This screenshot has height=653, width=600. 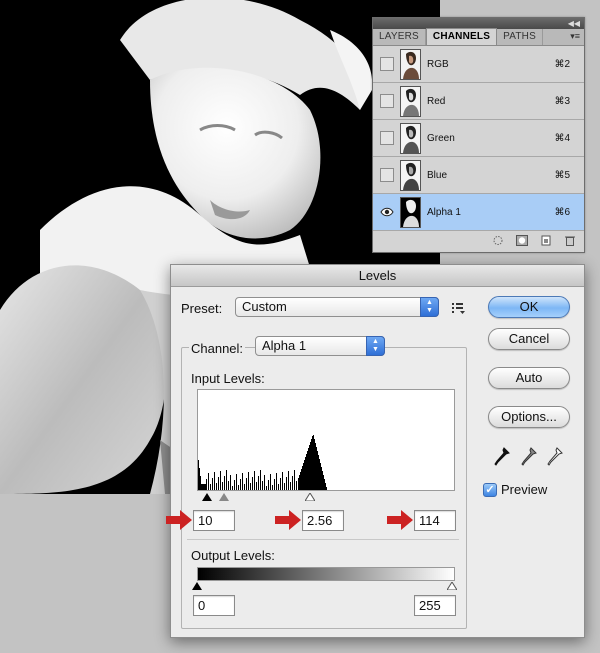 What do you see at coordinates (478, 240) in the screenshot?
I see `panel-footer` at bounding box center [478, 240].